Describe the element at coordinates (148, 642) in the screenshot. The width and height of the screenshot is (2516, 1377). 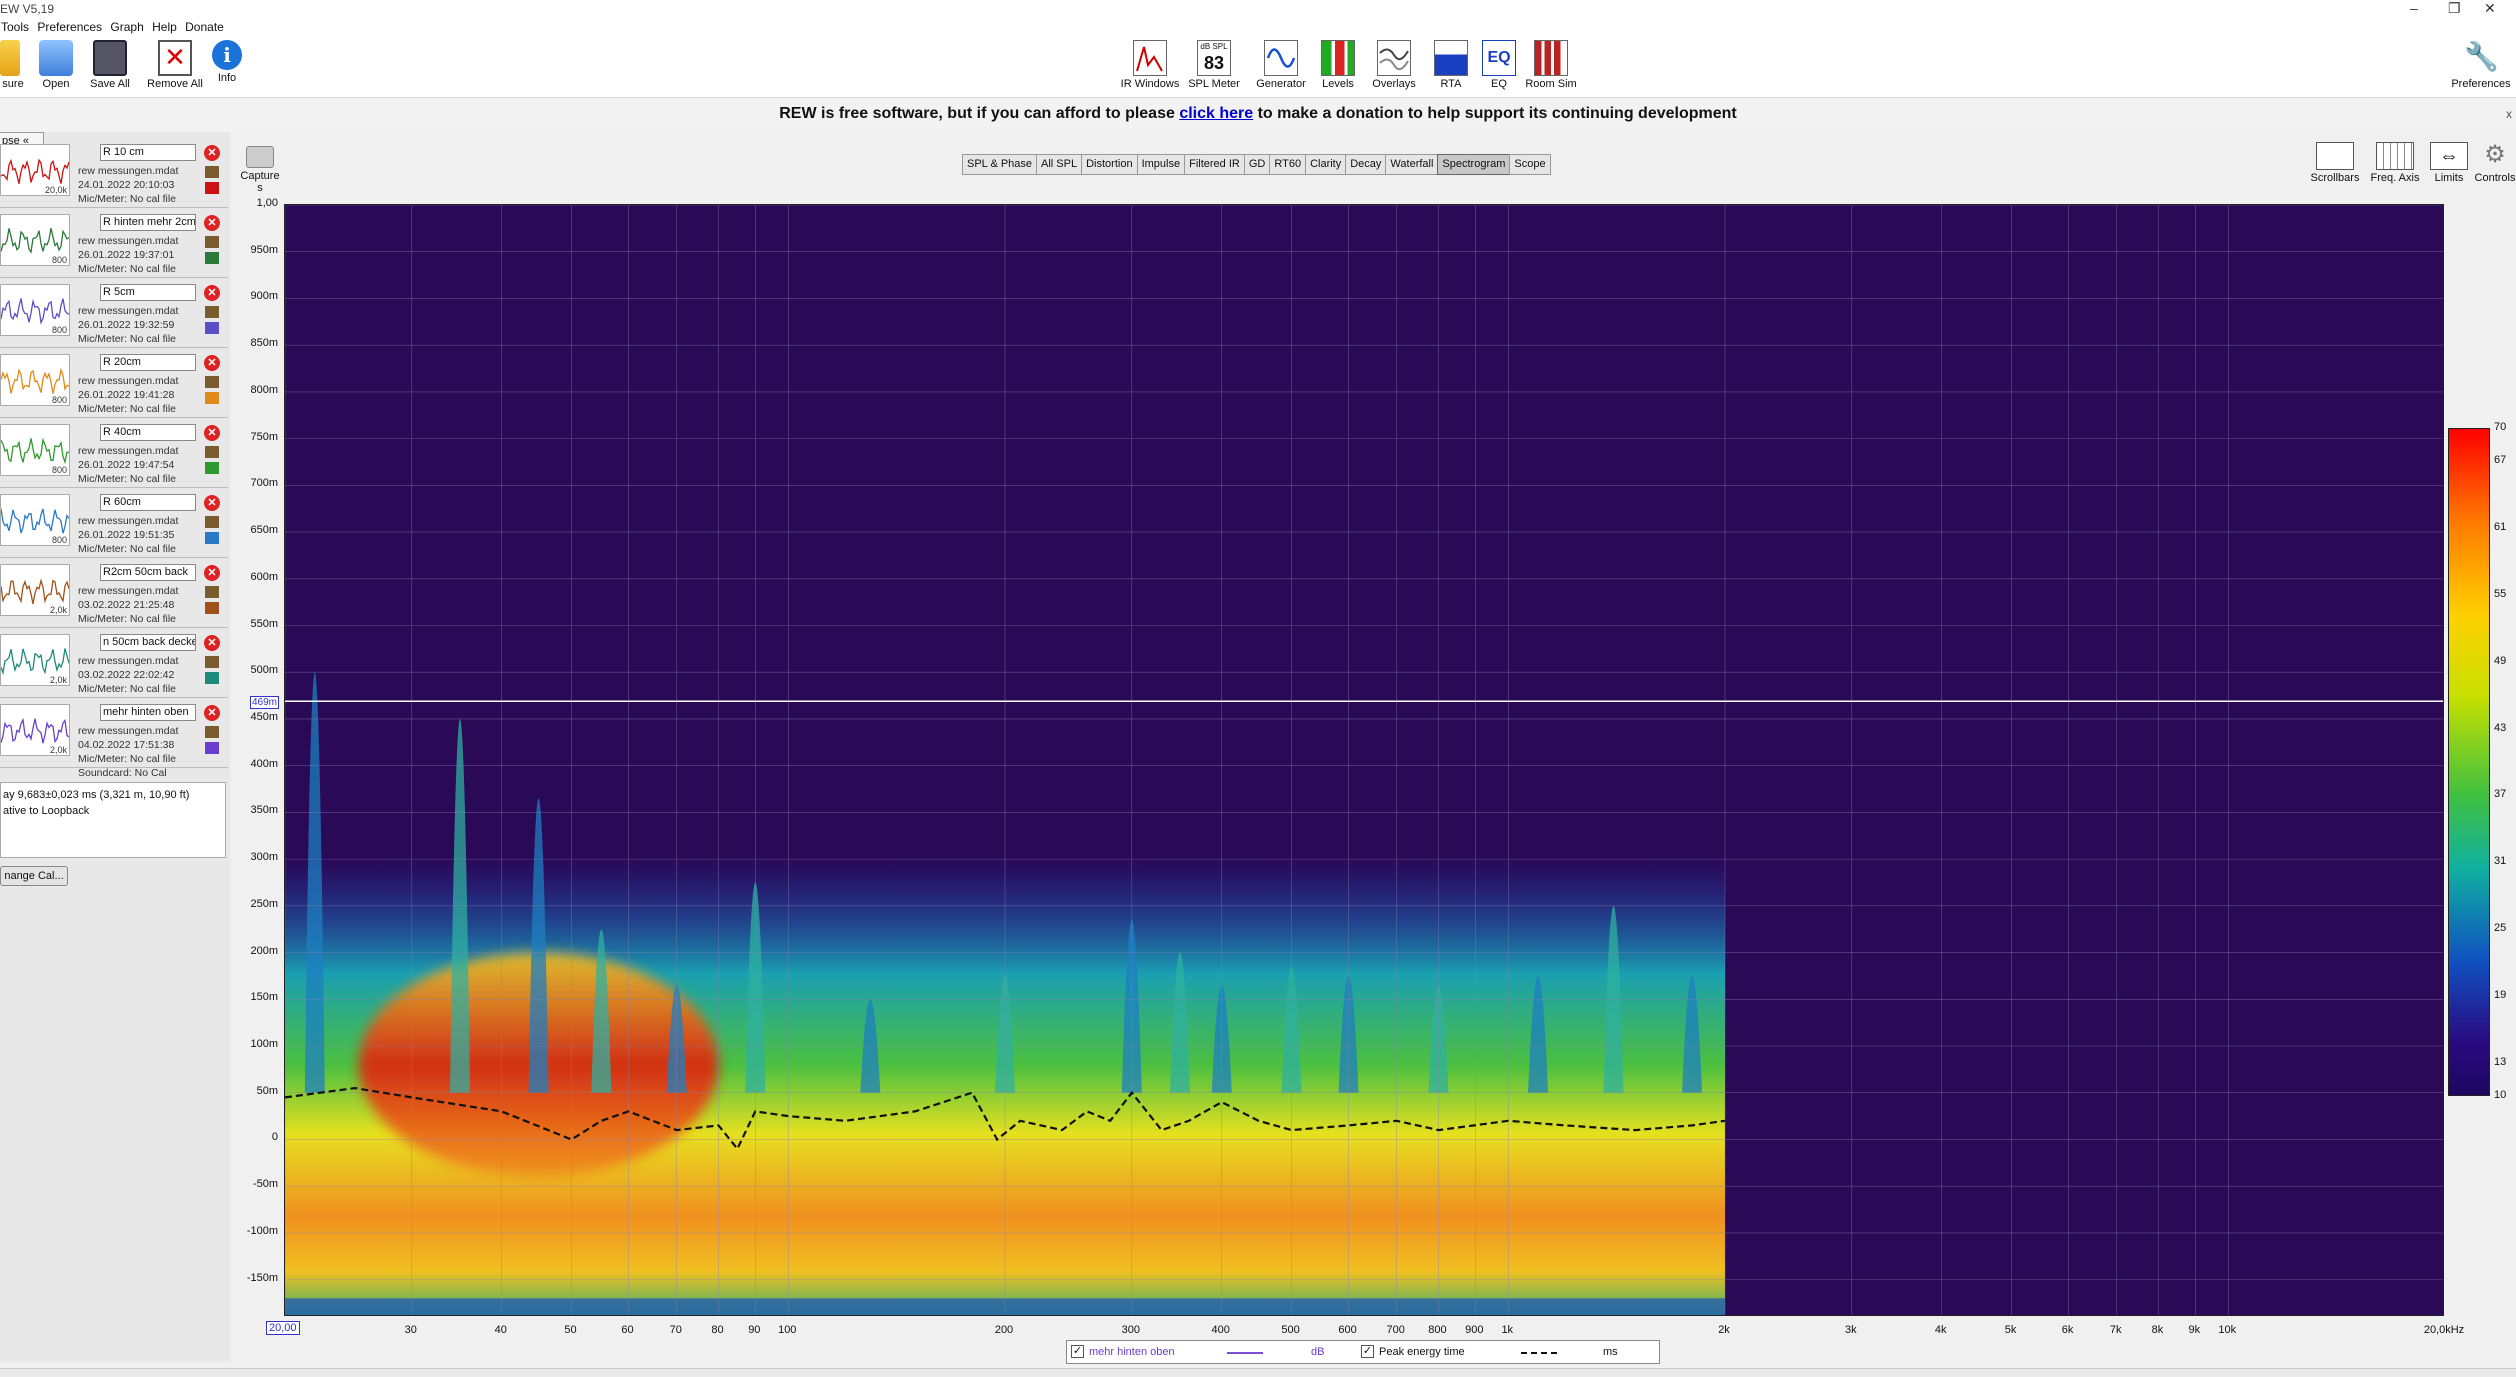
I see `measurement-name-field: n 50cm back decke` at that location.